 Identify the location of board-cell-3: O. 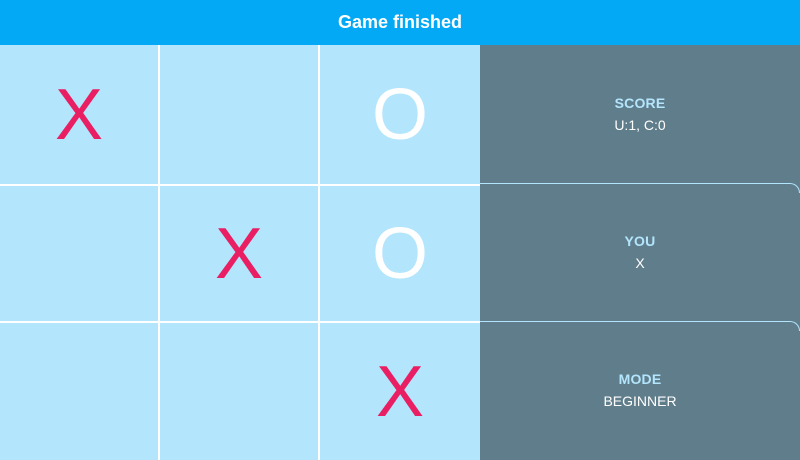
(400, 114).